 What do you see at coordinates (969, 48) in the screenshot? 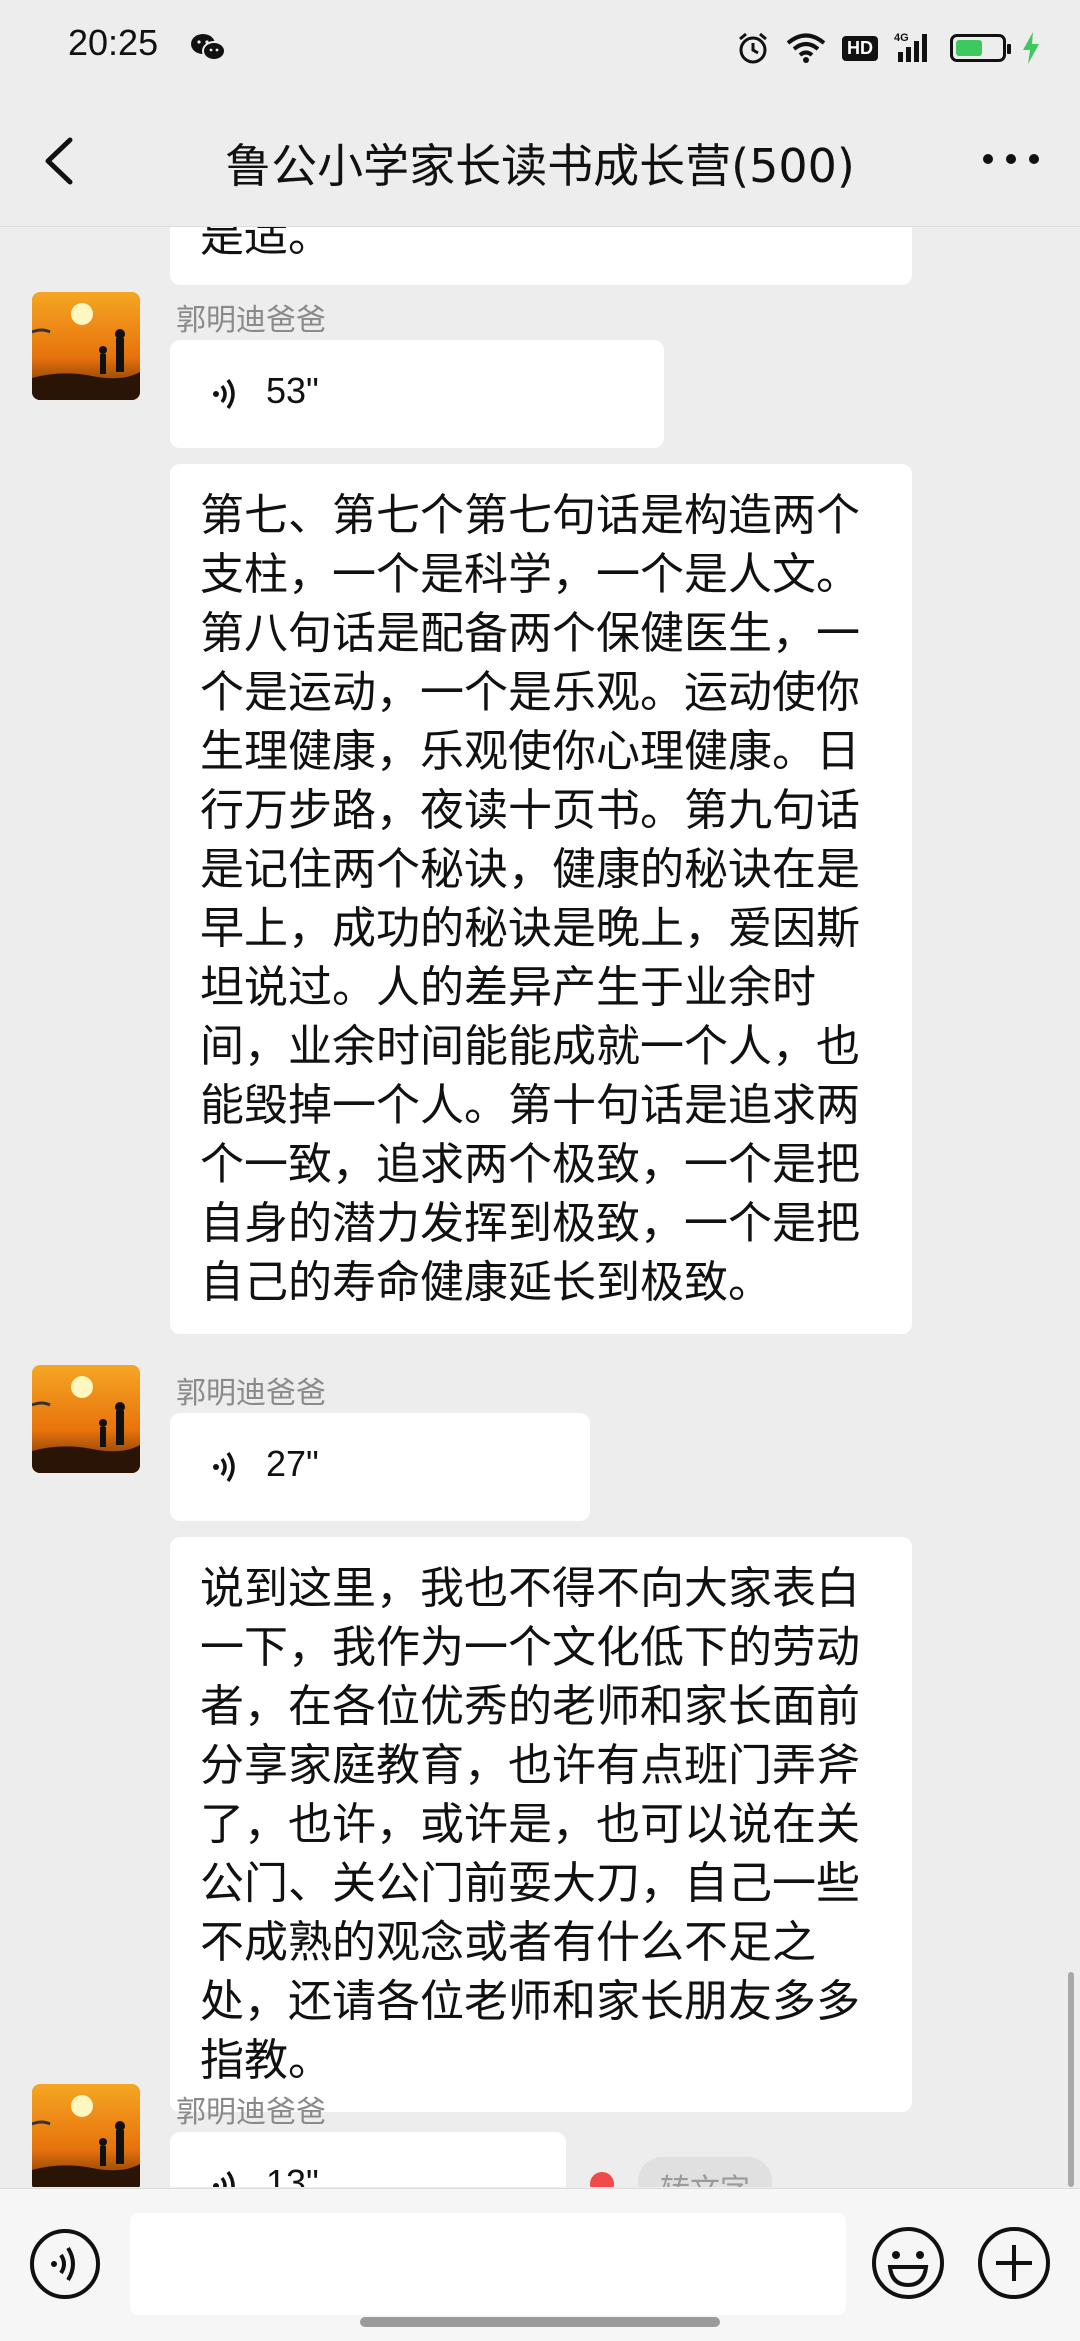
I see `battery-level` at bounding box center [969, 48].